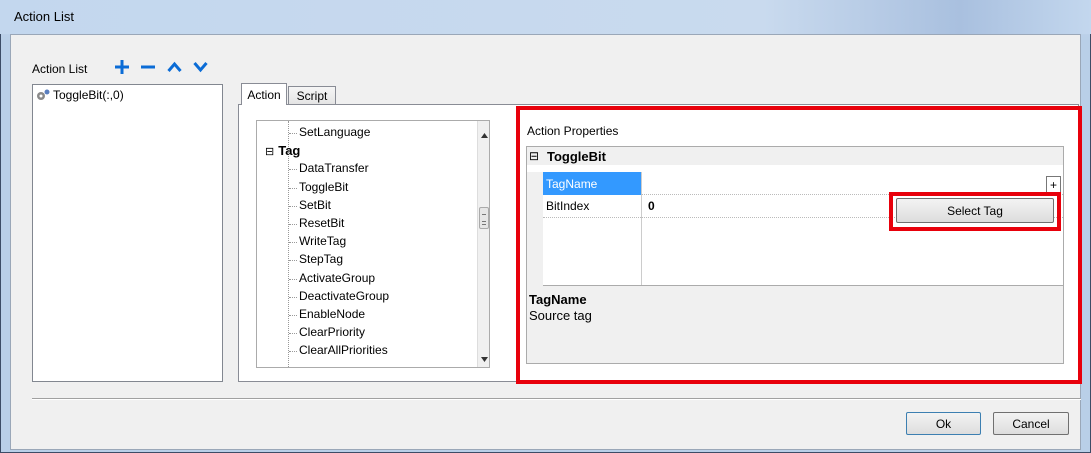 This screenshot has height=453, width=1091. I want to click on action-list-label: Action List, so click(60, 69).